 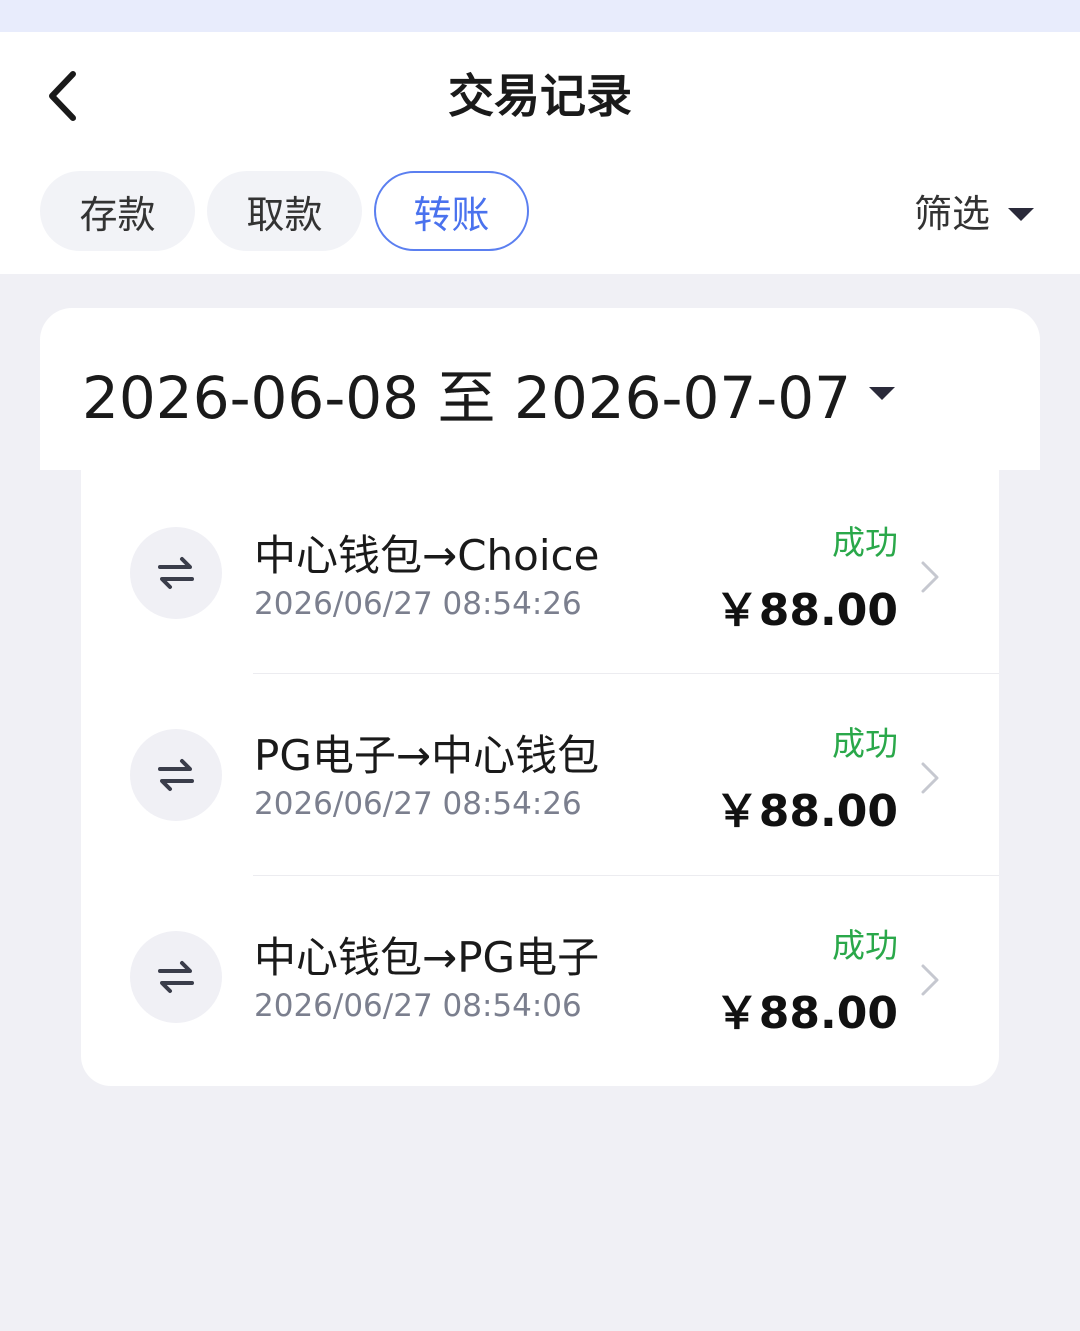 I want to click on transaction-time: 2026/06/27 08:54:06, so click(x=418, y=1006).